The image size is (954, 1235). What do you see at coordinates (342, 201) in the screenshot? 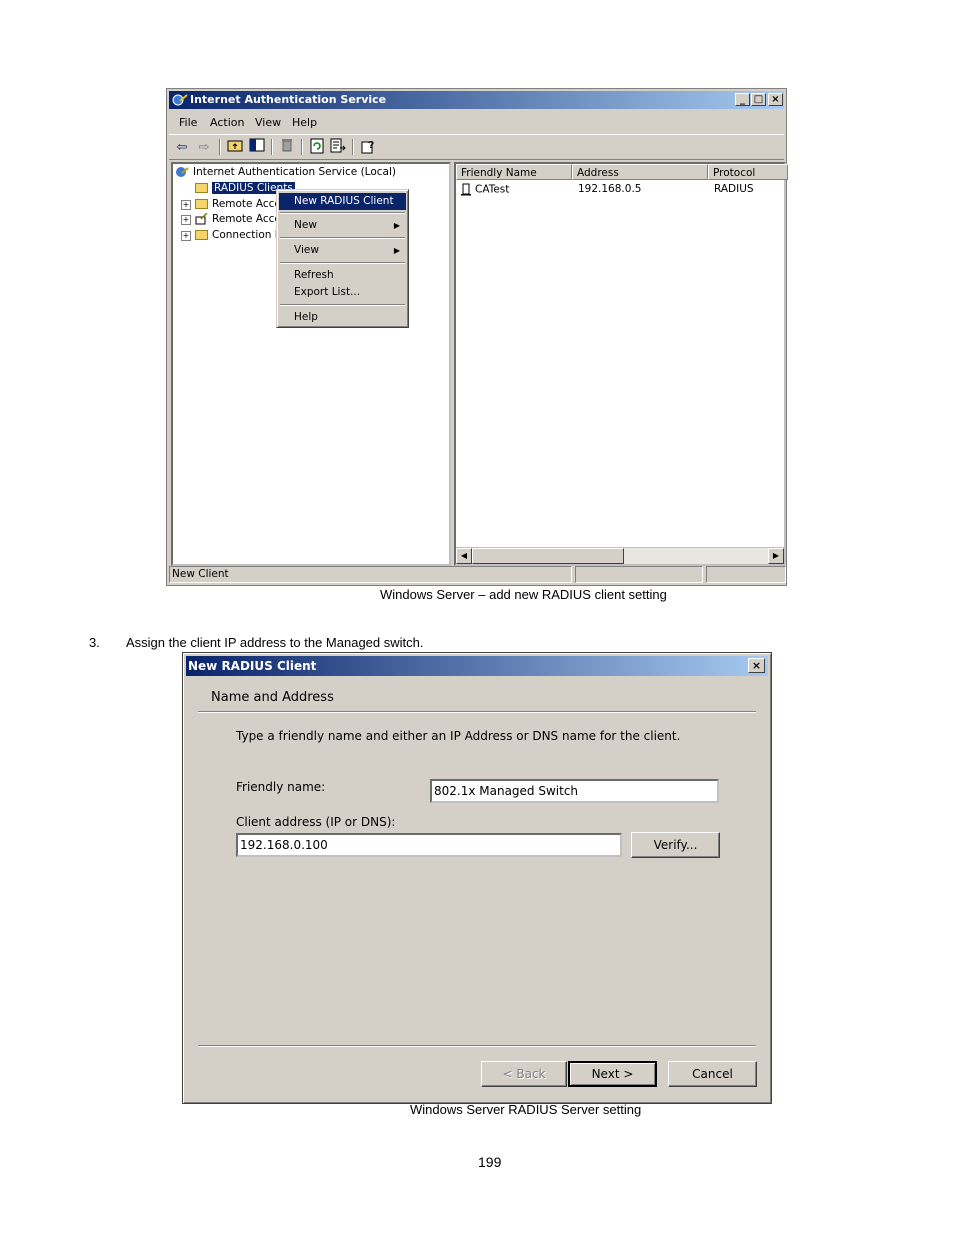
I see `menu-item-new-radius-client: New RADIUS Client` at bounding box center [342, 201].